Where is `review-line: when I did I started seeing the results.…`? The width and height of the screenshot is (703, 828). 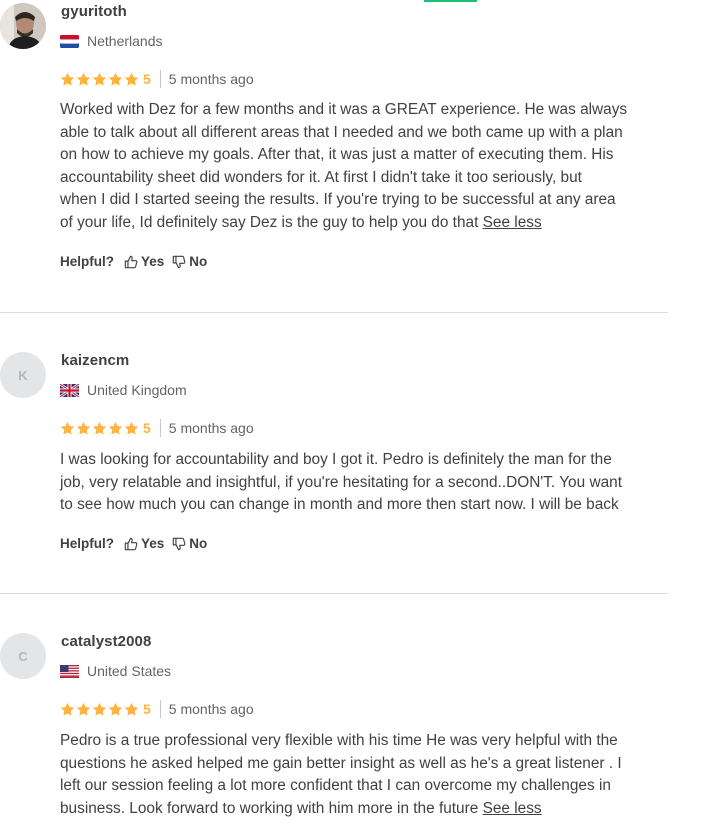
review-line: when I did I started seeing the results.… is located at coordinates (338, 200).